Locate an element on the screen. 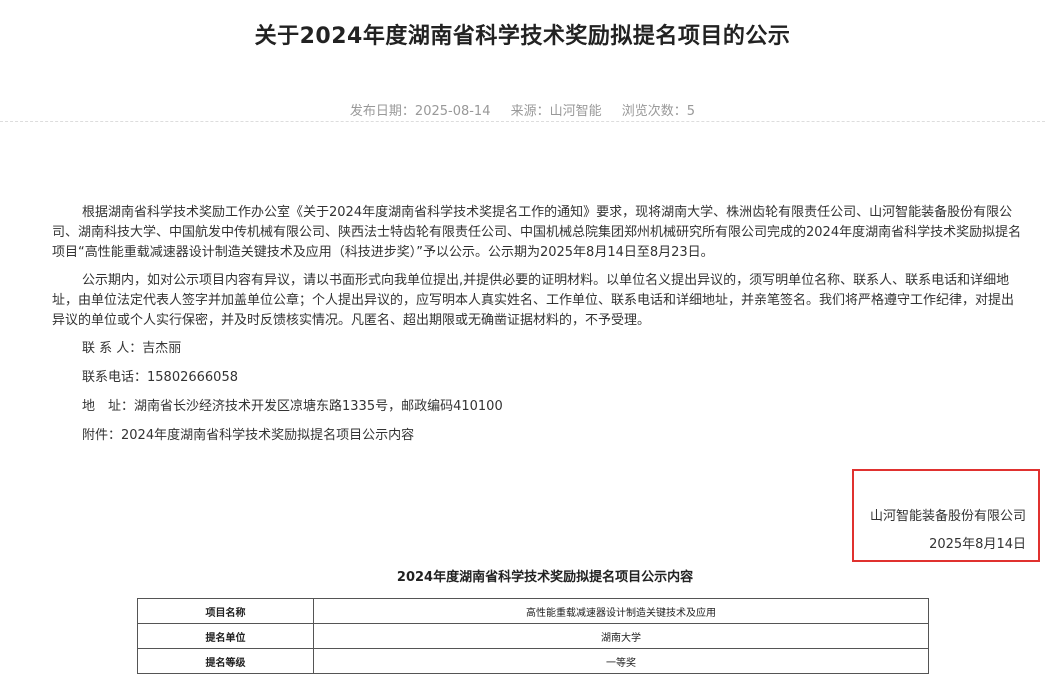 The width and height of the screenshot is (1045, 674). table-row: 提名等级 一等奖 is located at coordinates (533, 661).